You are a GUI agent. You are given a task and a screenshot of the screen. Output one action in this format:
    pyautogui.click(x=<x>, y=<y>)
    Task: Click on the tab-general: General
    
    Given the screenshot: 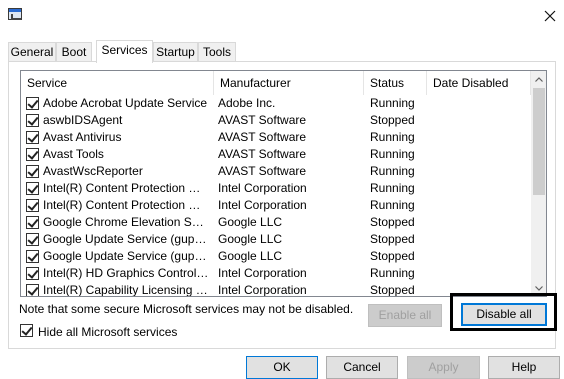 What is the action you would take?
    pyautogui.click(x=32, y=52)
    